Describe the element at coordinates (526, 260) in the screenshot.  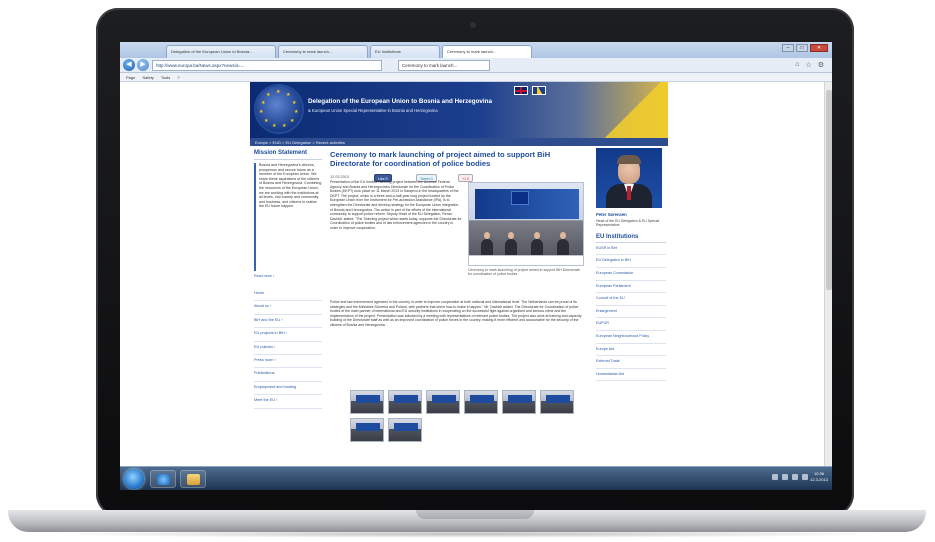
I see `photo-table` at that location.